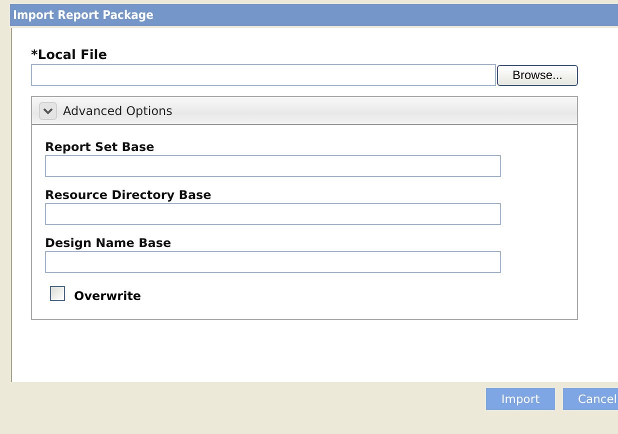 This screenshot has height=434, width=618. Describe the element at coordinates (83, 15) in the screenshot. I see `window-title: Import Report Package` at that location.